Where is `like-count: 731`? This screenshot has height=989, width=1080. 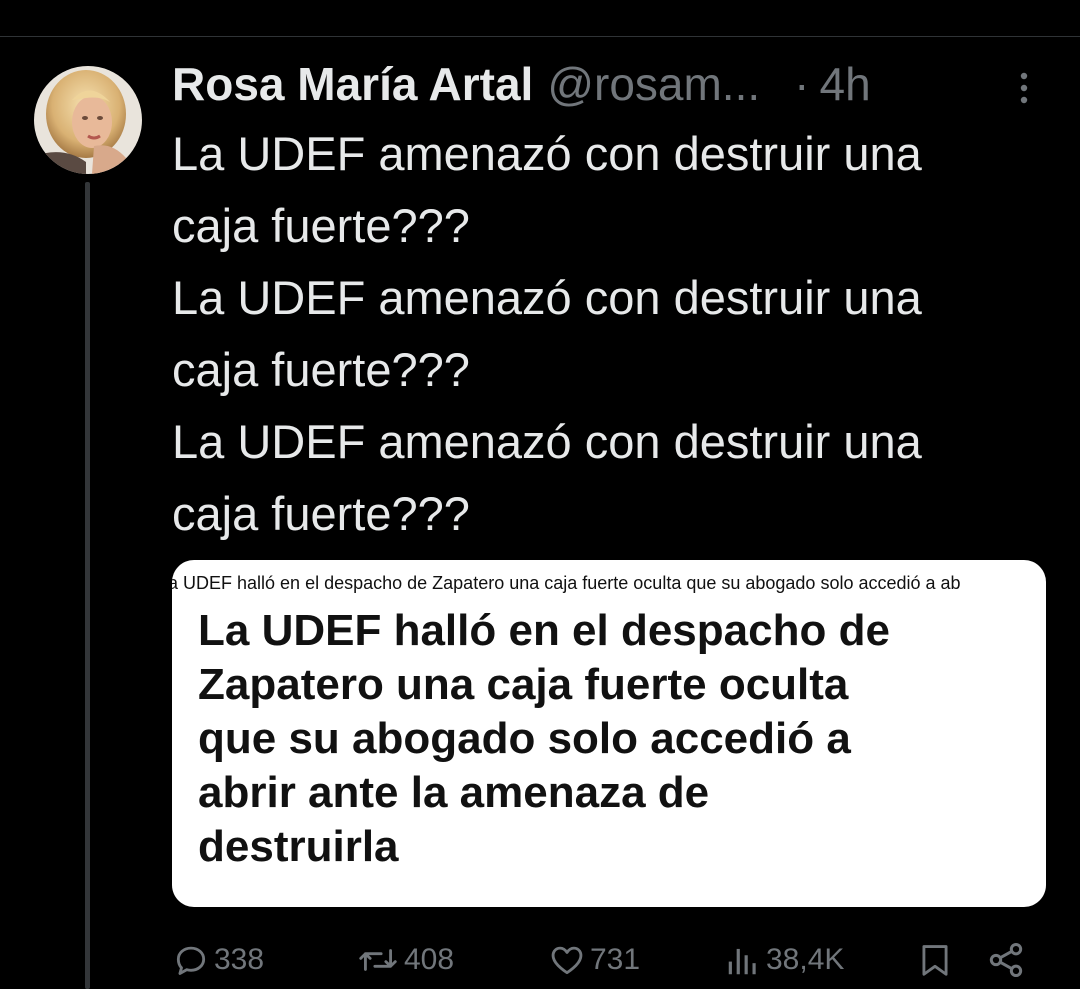
like-count: 731 is located at coordinates (615, 959).